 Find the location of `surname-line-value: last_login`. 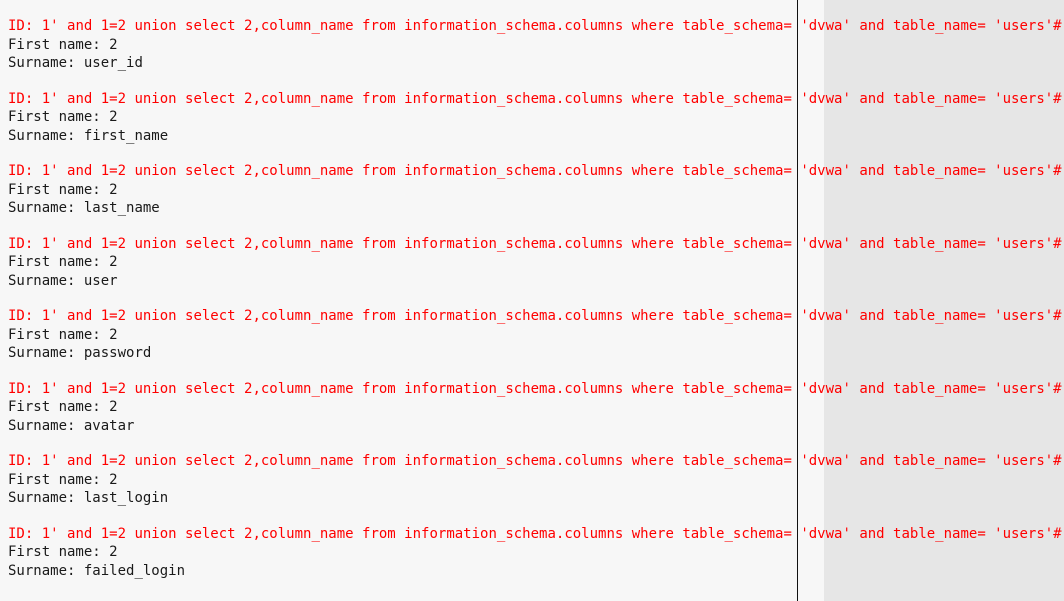

surname-line-value: last_login is located at coordinates (126, 498).